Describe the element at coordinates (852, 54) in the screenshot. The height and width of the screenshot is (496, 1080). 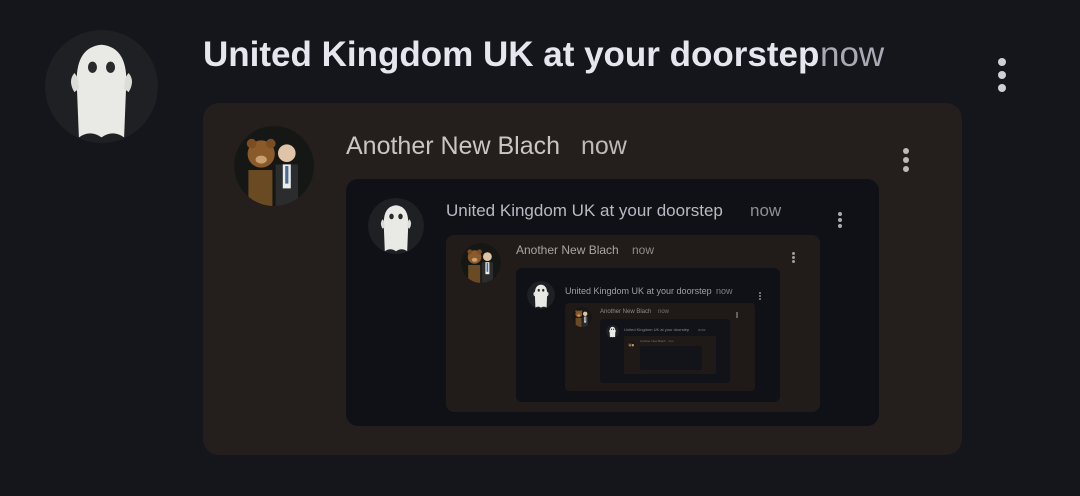
I see `post-time: now` at that location.